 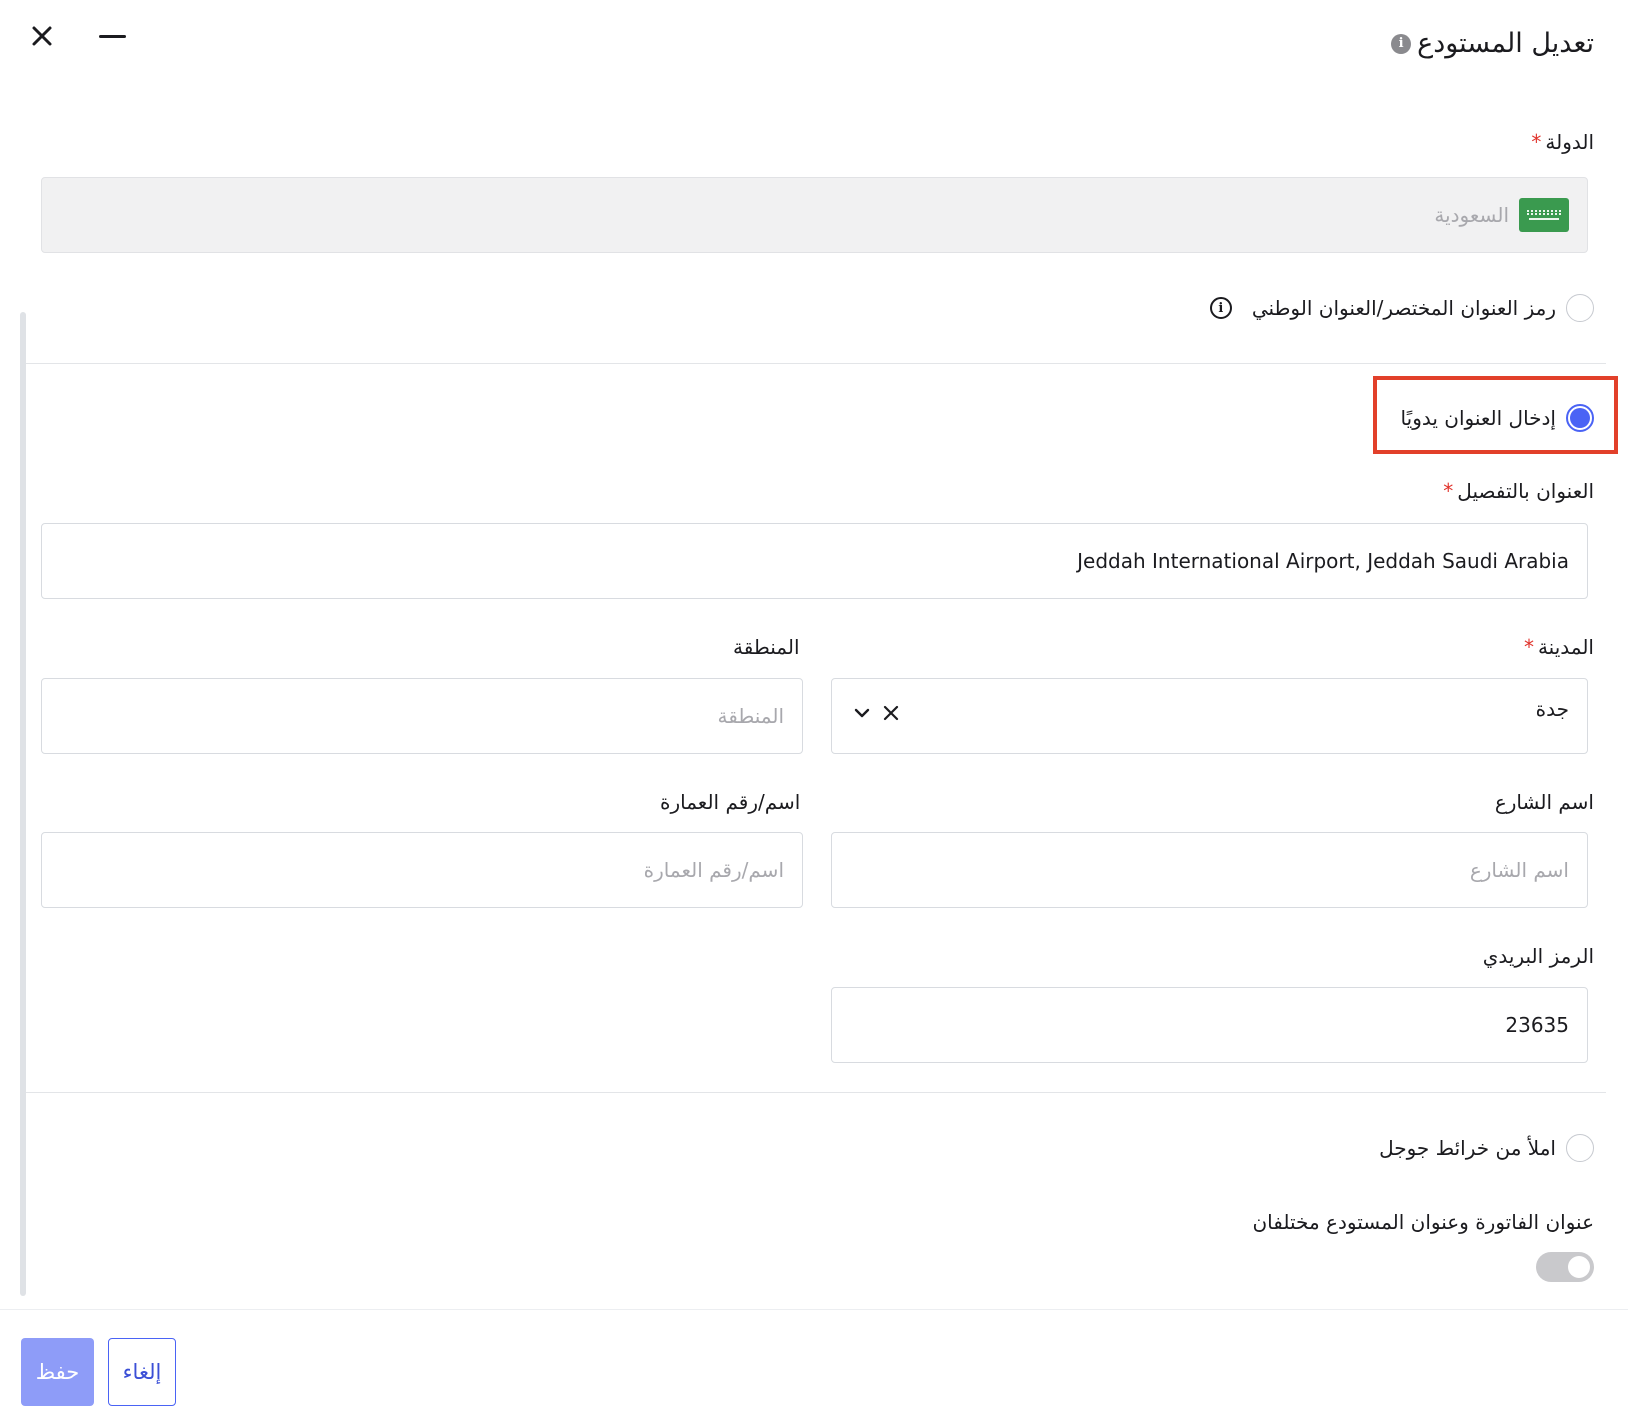 I want to click on clear-icon, so click(x=891, y=713).